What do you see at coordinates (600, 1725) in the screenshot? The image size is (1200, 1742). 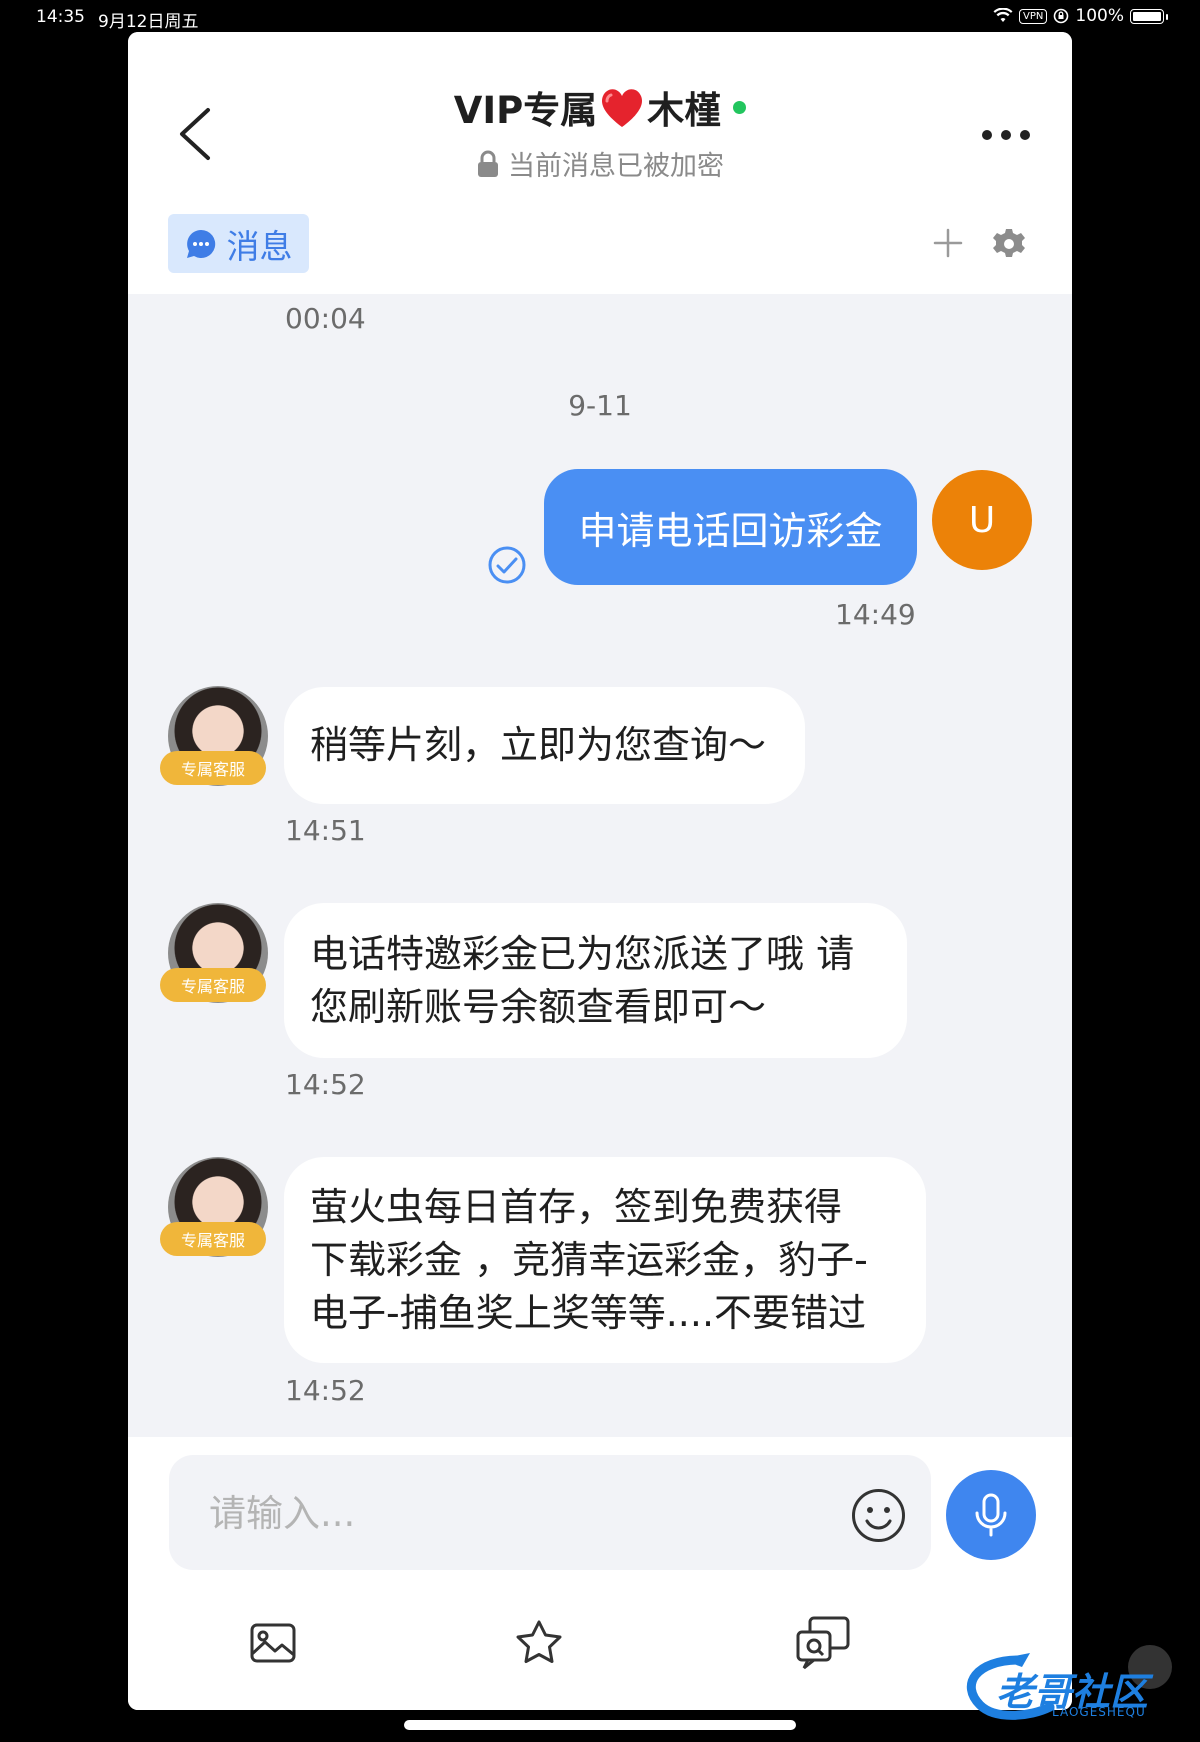 I see `home-indicator` at bounding box center [600, 1725].